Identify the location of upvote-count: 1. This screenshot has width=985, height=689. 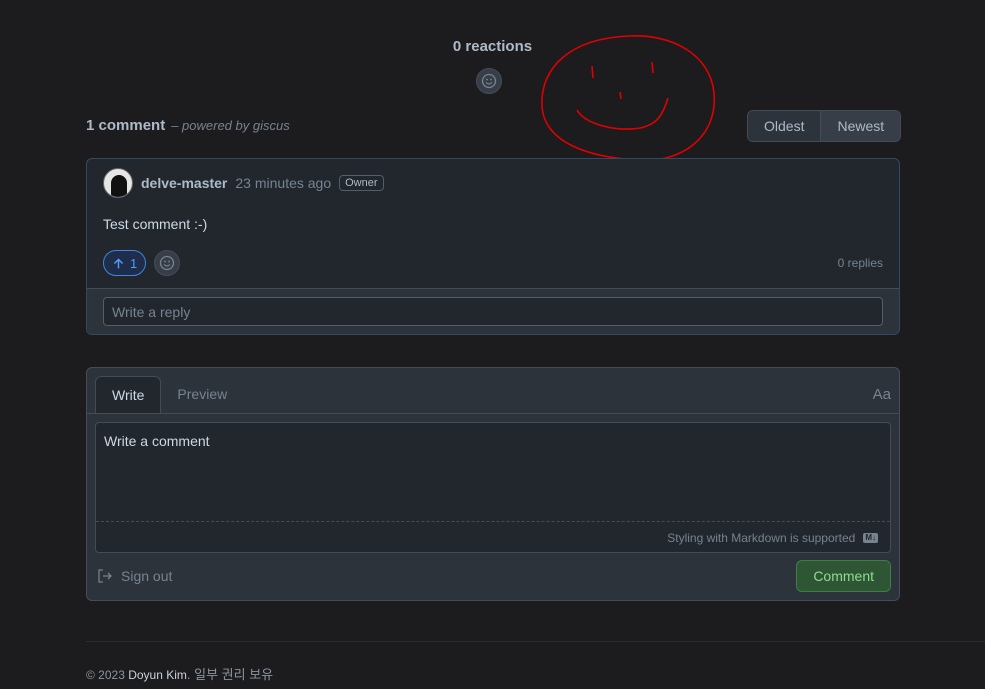
(134, 263).